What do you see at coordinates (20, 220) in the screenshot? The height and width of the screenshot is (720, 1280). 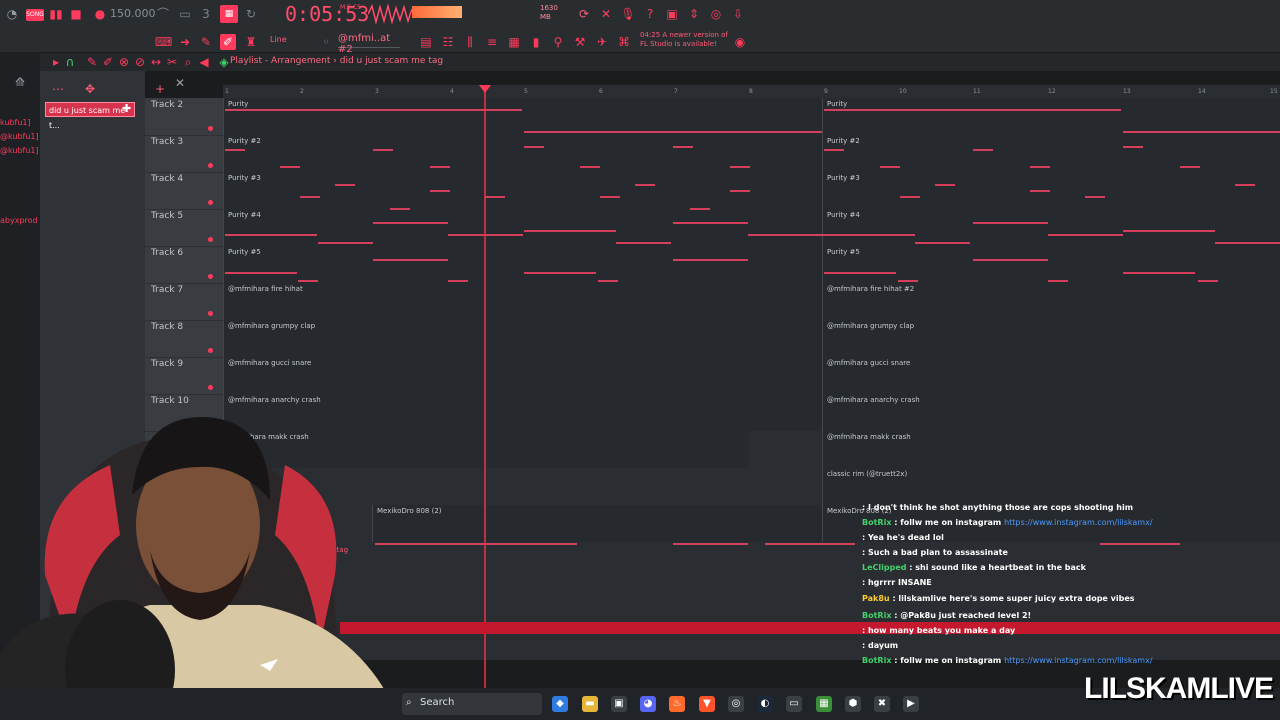 I see `browser-item: abyxprod` at bounding box center [20, 220].